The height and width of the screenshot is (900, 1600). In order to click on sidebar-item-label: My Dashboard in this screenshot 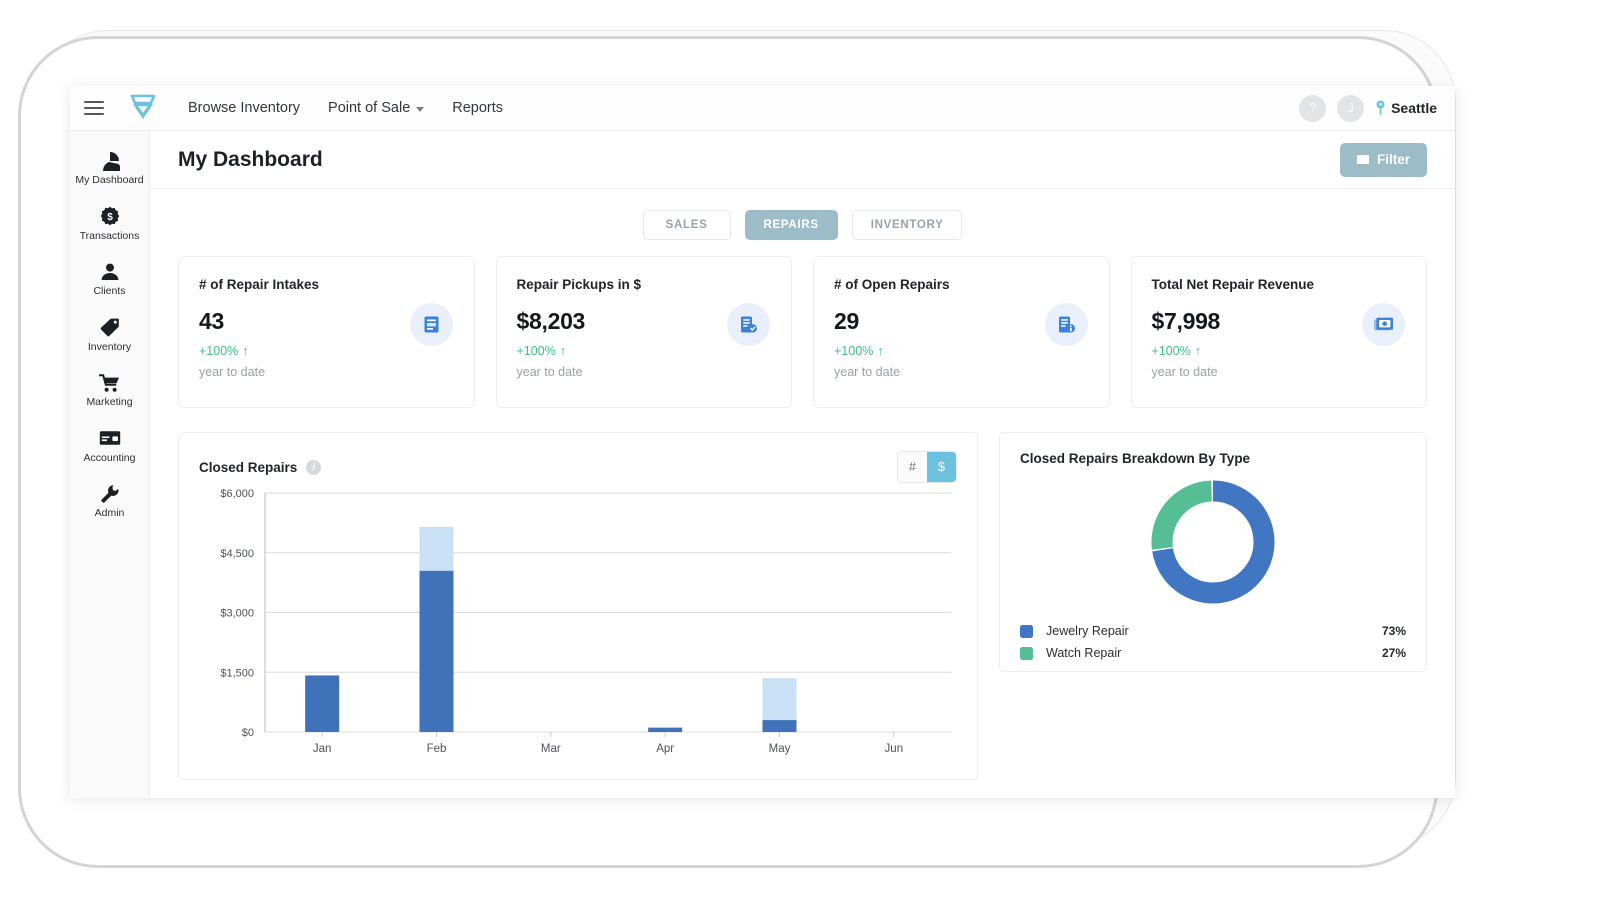, I will do `click(109, 180)`.